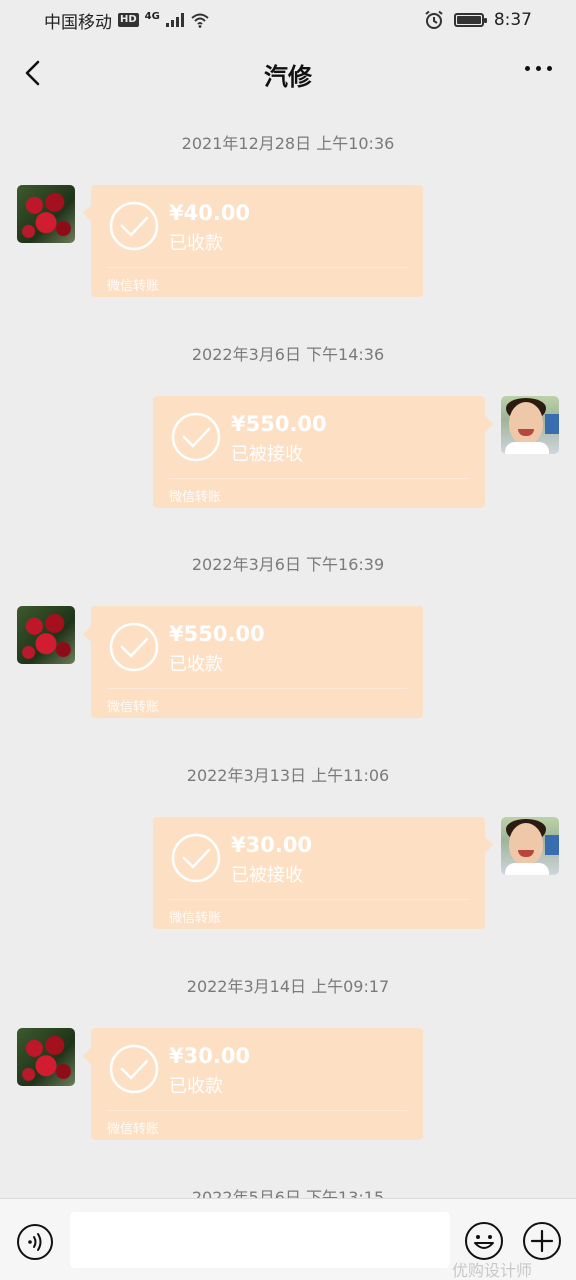 The height and width of the screenshot is (1280, 576). Describe the element at coordinates (152, 16) in the screenshot. I see `network-type: 4G` at that location.